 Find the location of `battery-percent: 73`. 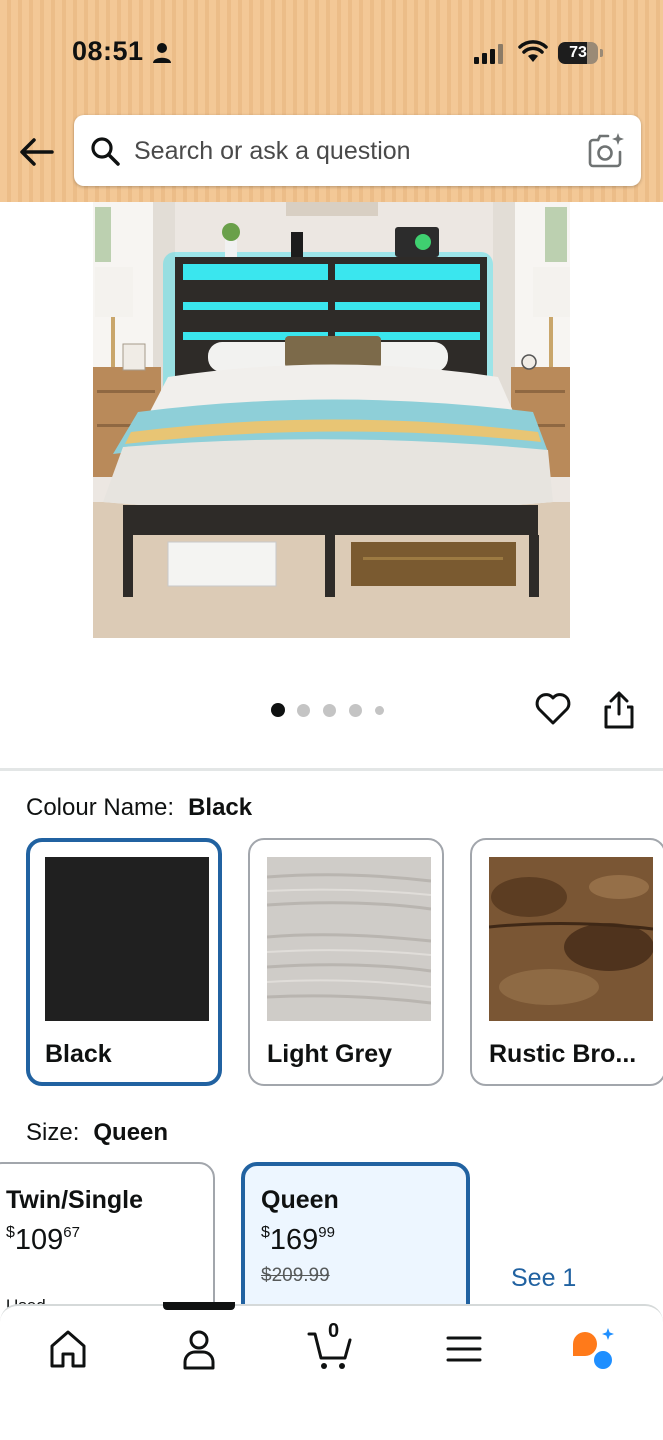

battery-percent: 73 is located at coordinates (578, 52).